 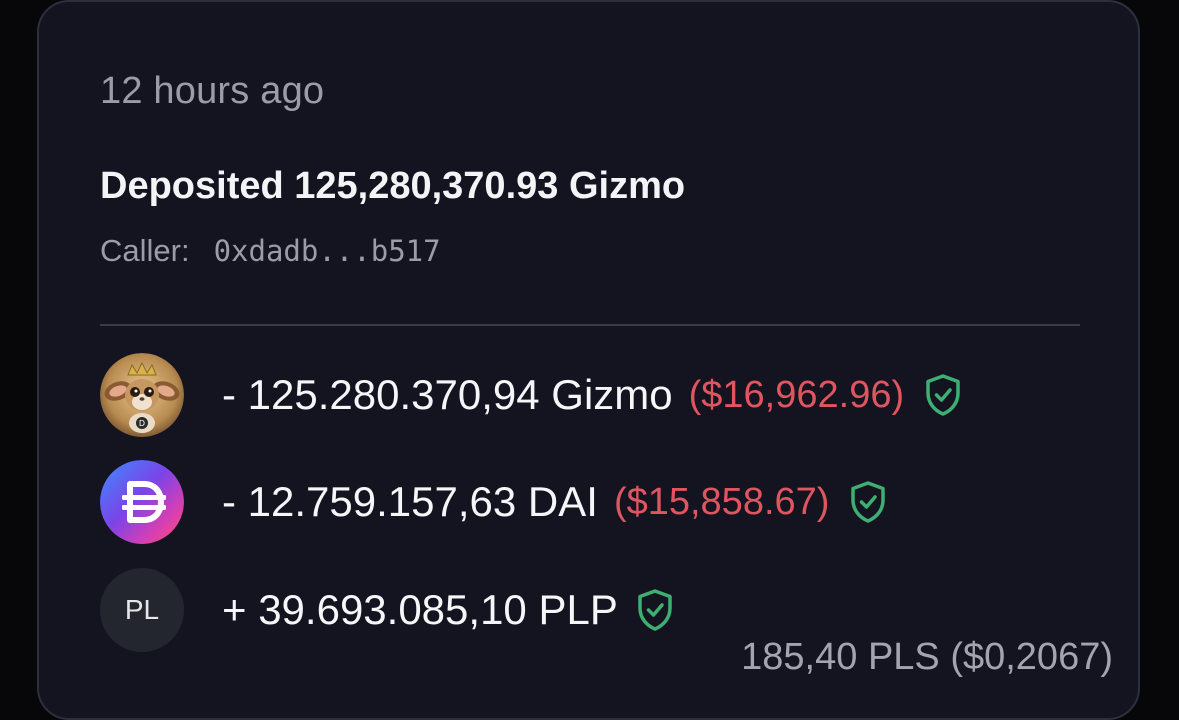 What do you see at coordinates (721, 501) in the screenshot?
I see `transfer-usd-value: ($15,858.67)` at bounding box center [721, 501].